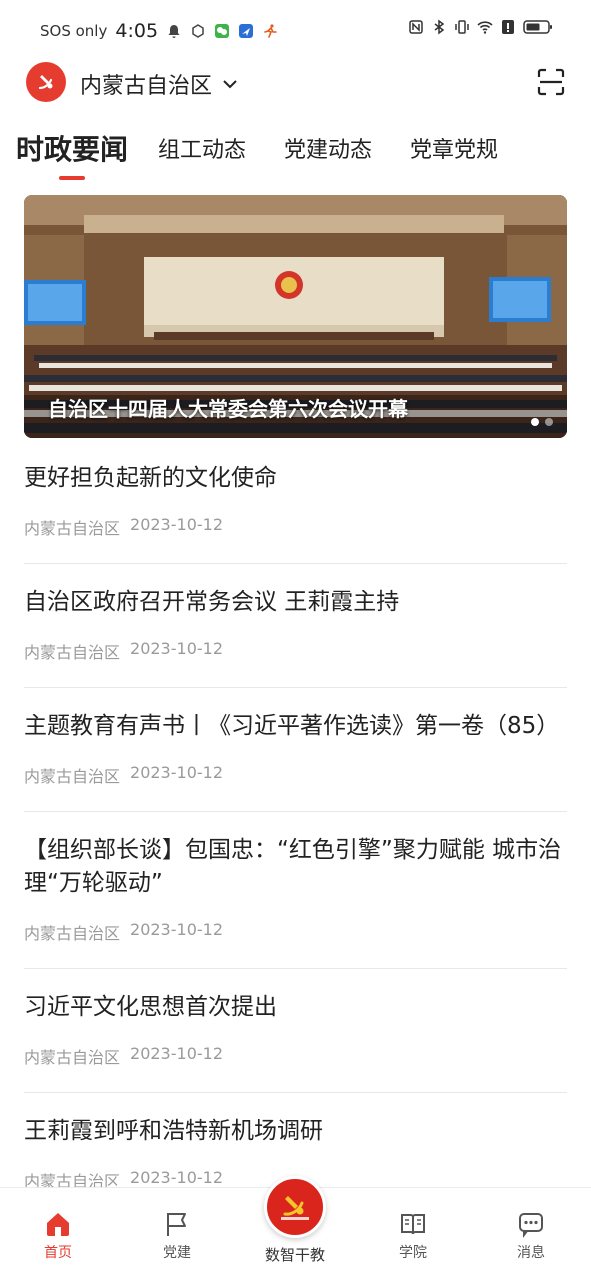  Describe the element at coordinates (508, 27) in the screenshot. I see `alert-icon` at that location.